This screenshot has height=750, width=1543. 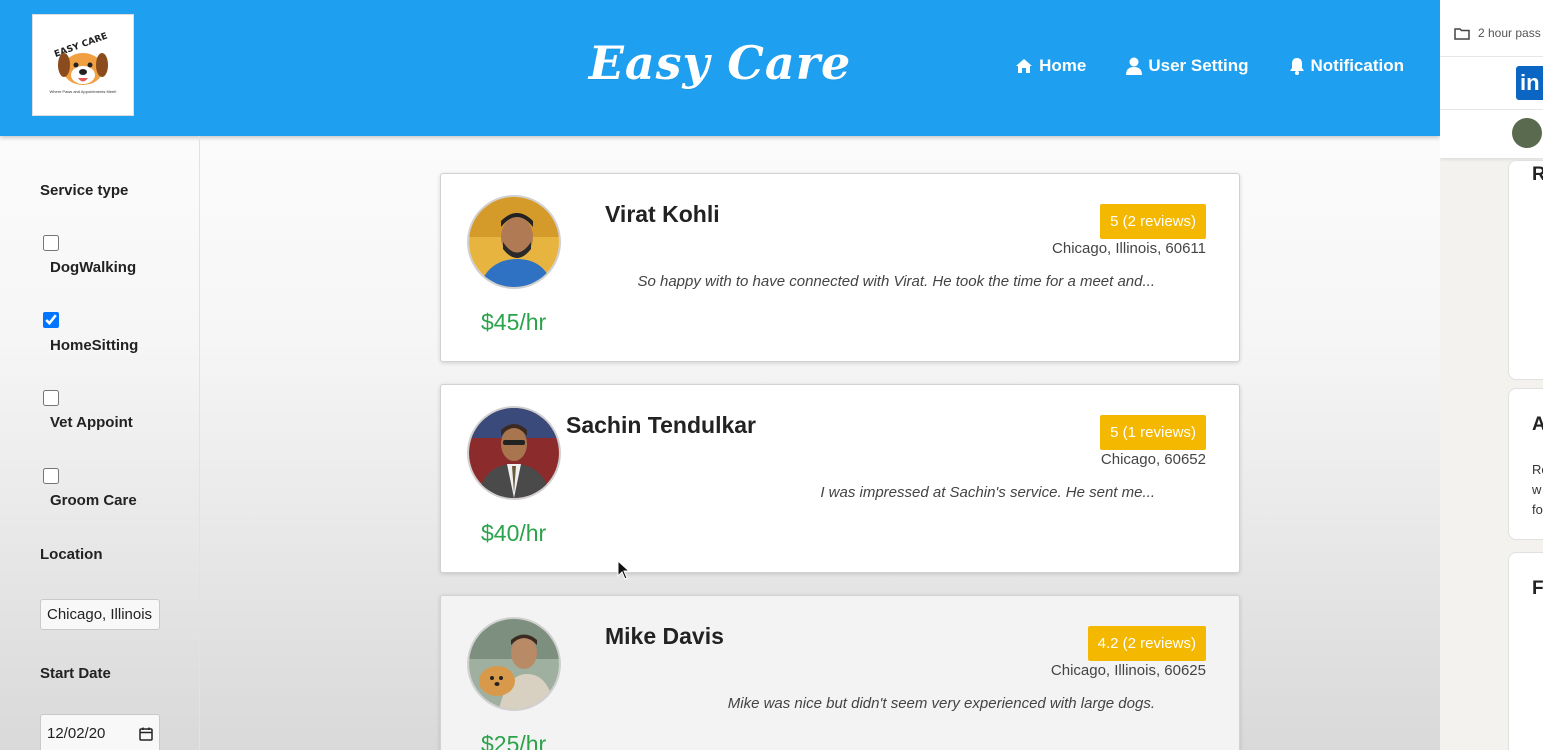 What do you see at coordinates (1153, 221) in the screenshot?
I see `rating-badge: 5 (2 reviews)` at bounding box center [1153, 221].